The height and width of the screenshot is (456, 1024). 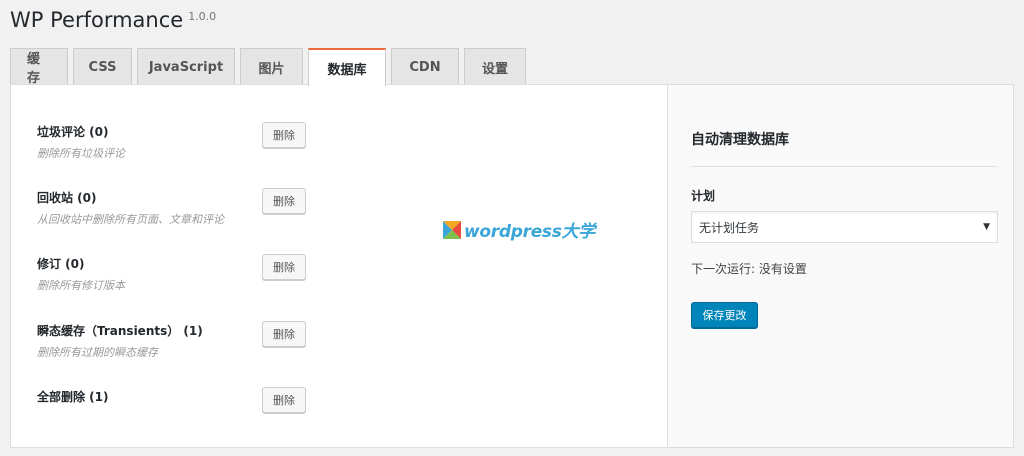 I want to click on tab-javascript: JavaScript, so click(x=186, y=66).